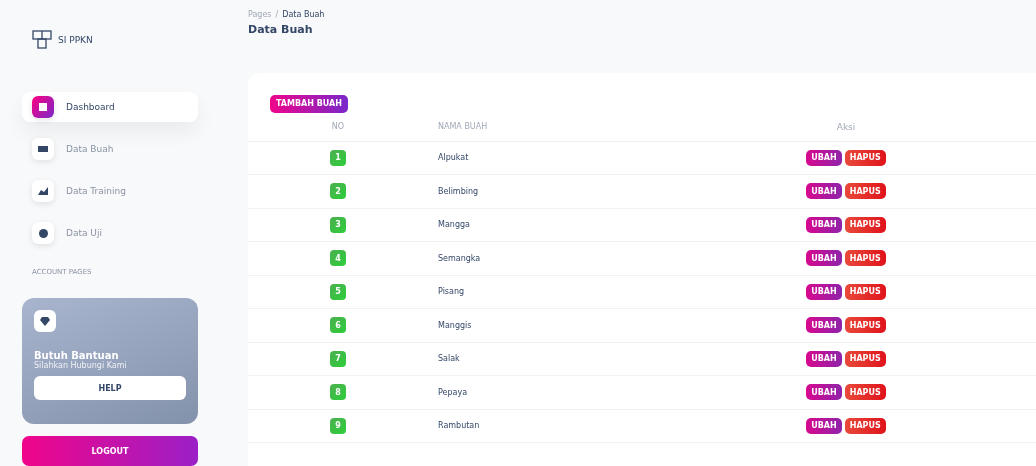 This screenshot has width=1036, height=466. I want to click on number-badge: 6, so click(338, 325).